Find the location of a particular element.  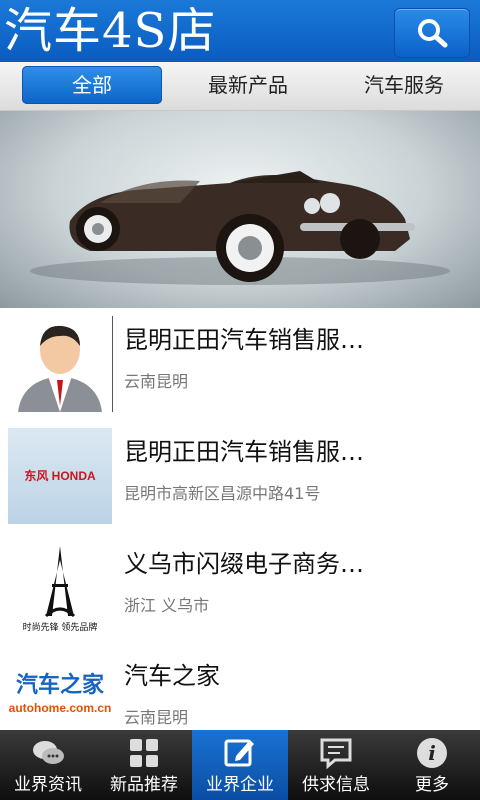

nav-label: 更多 is located at coordinates (432, 785).